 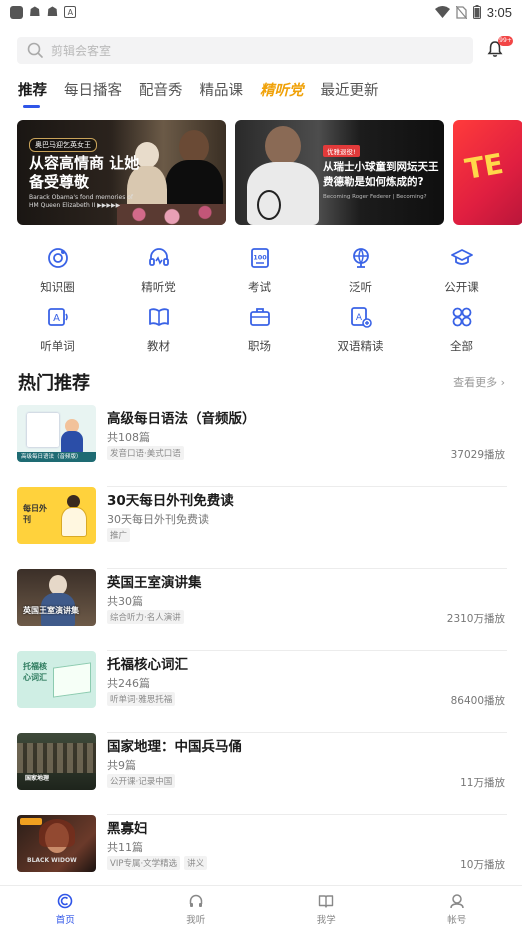 What do you see at coordinates (52, 12) in the screenshot?
I see `bug-icon: ☗` at bounding box center [52, 12].